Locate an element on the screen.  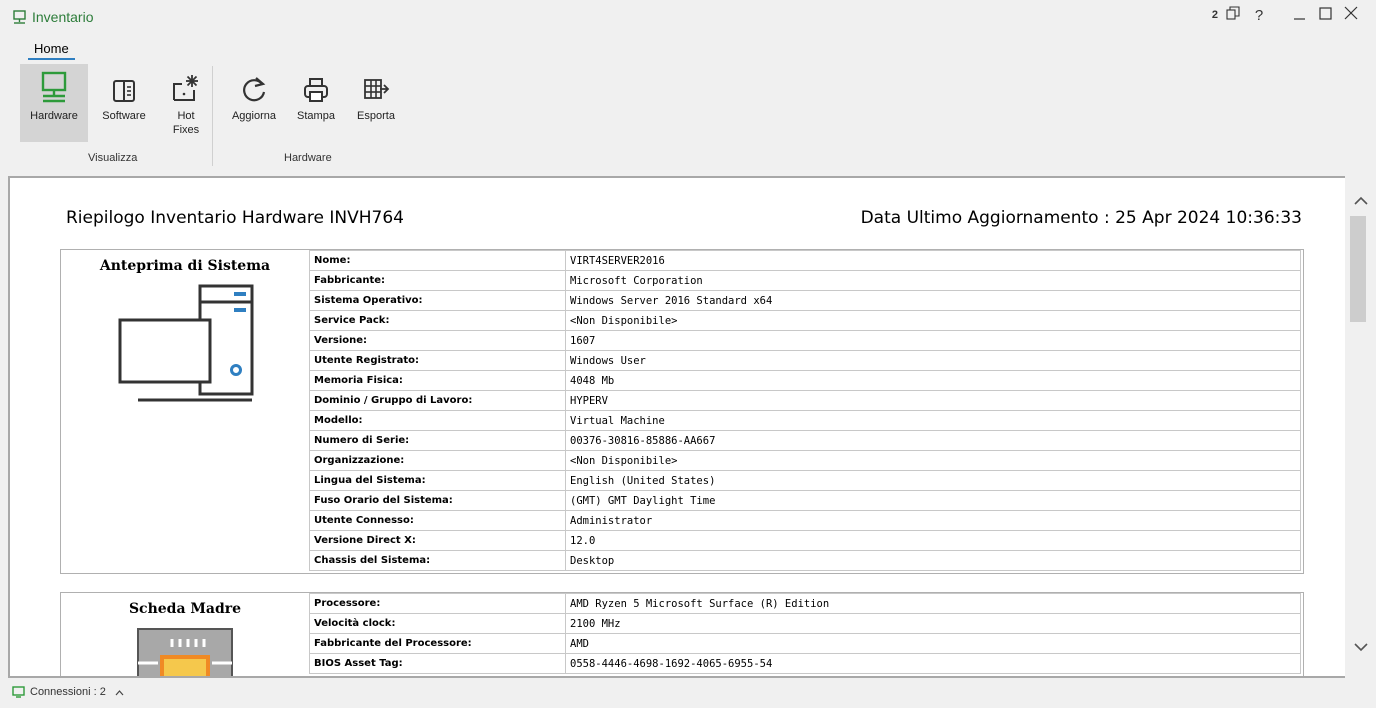
hardware-button: Hardware is located at coordinates (54, 103).